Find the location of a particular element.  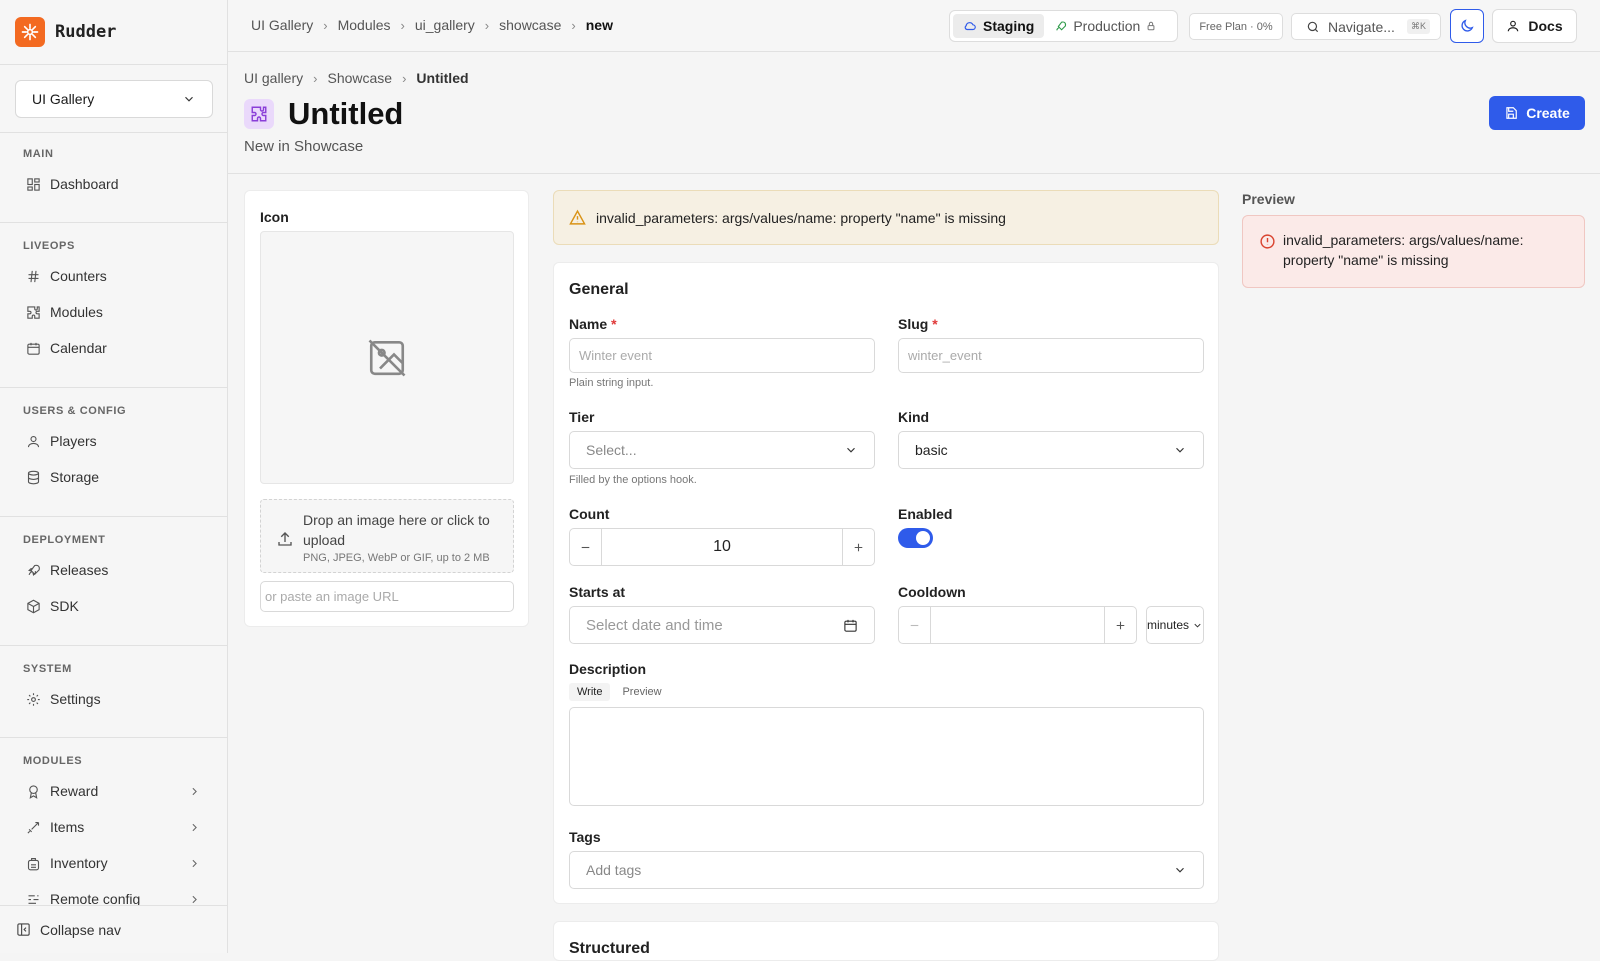

plan-badge: Free Plan · 0% is located at coordinates (1236, 26).